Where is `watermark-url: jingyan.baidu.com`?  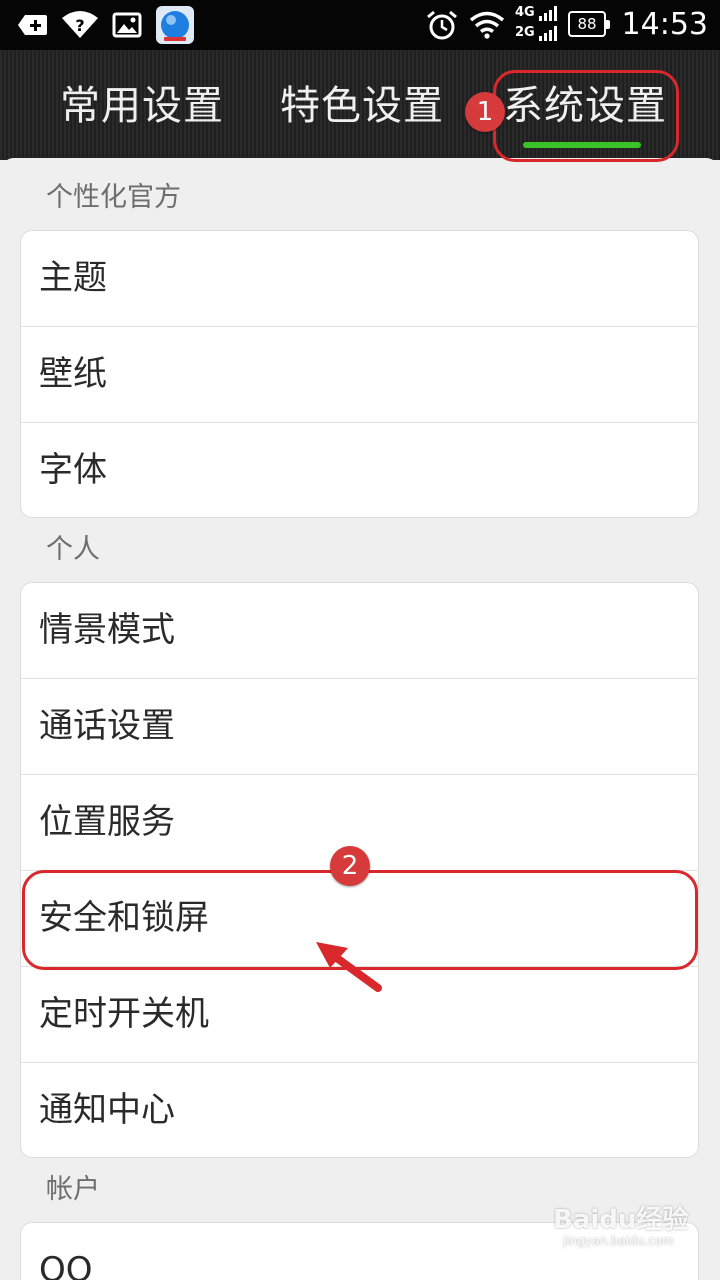
watermark-url: jingyan.baidu.com is located at coordinates (618, 1241).